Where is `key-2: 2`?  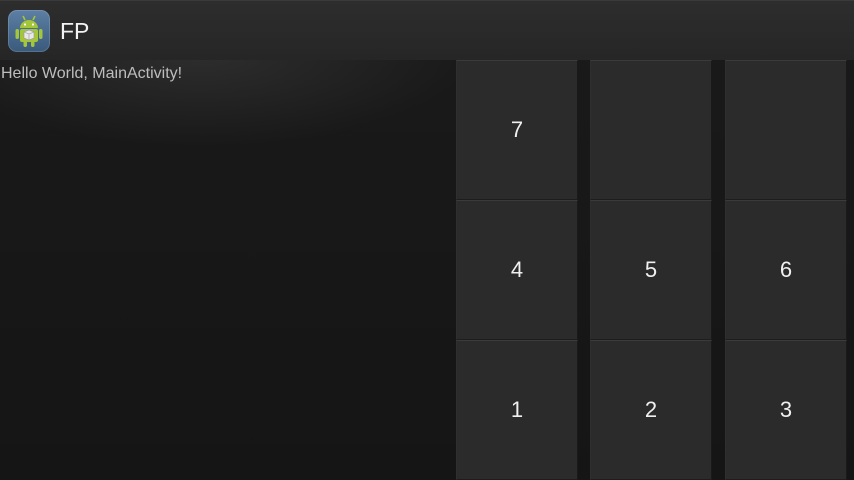 key-2: 2 is located at coordinates (651, 410).